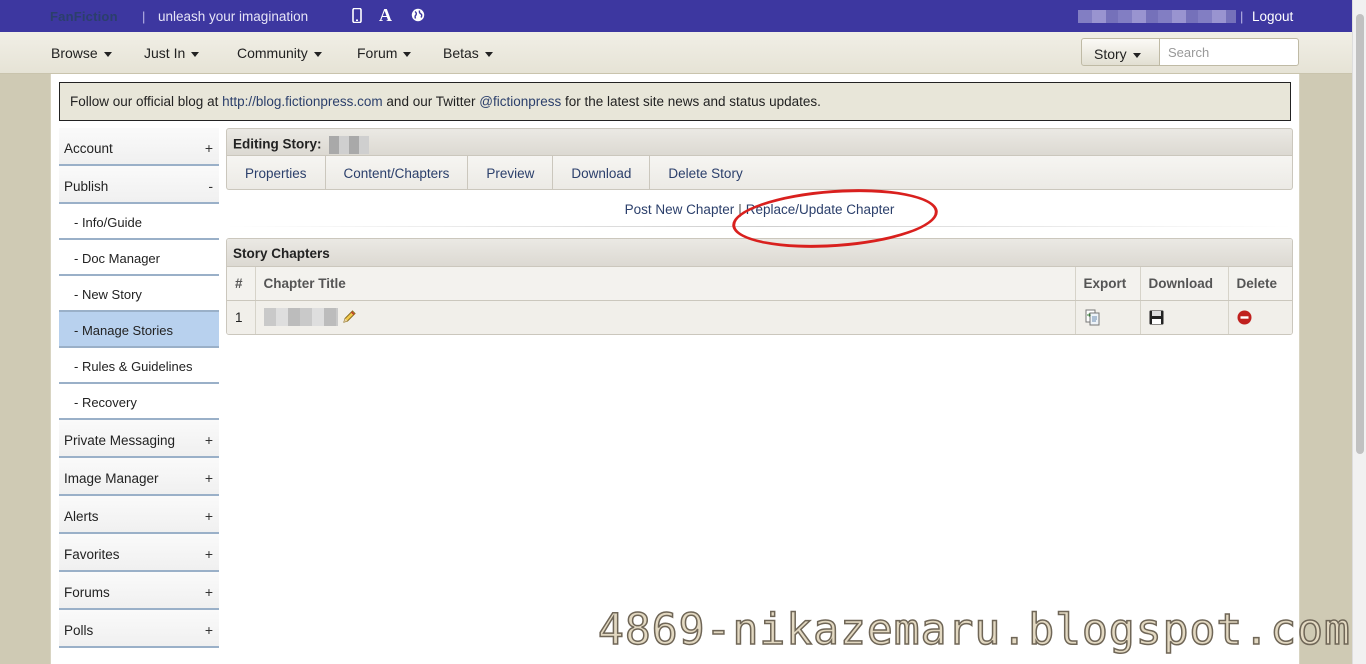 The image size is (1366, 664). Describe the element at coordinates (1184, 284) in the screenshot. I see `col-download: Download` at that location.